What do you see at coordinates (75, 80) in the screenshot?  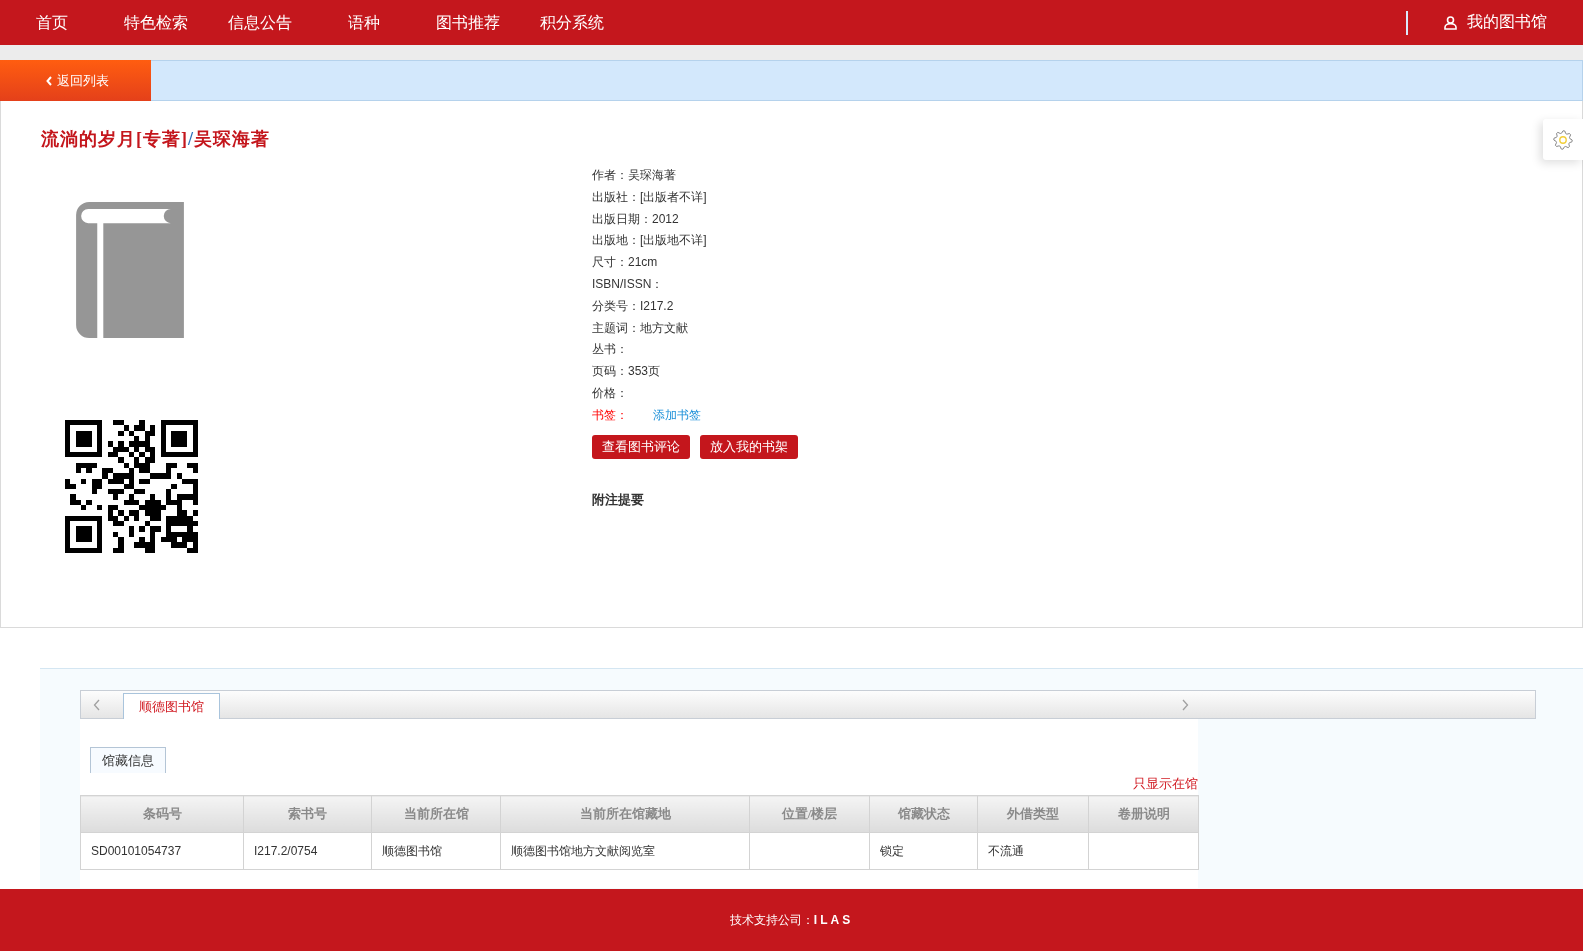 I see `back-button: 返回列表` at bounding box center [75, 80].